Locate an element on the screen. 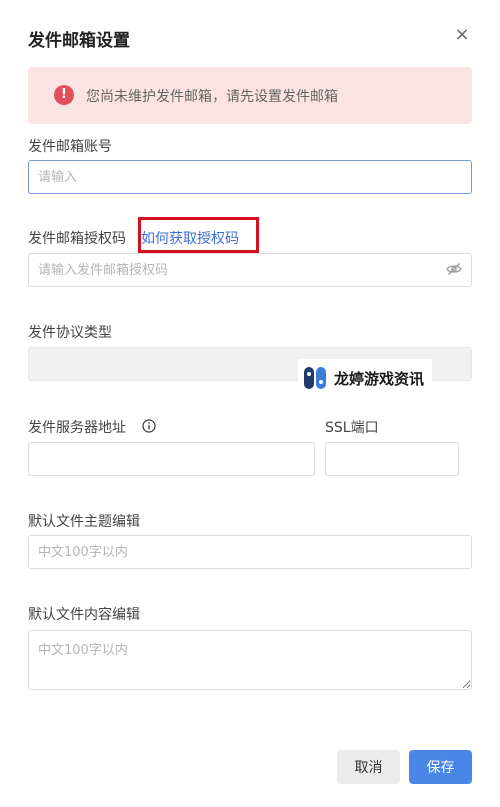 Image resolution: width=500 pixels, height=807 pixels. account-input is located at coordinates (250, 177).